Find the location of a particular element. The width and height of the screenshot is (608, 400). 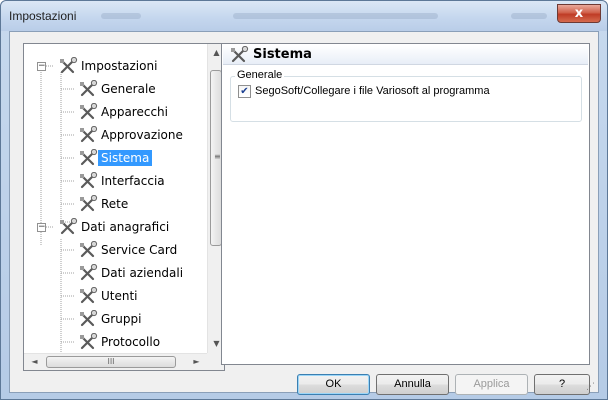

tree-item-service-card: Service Card is located at coordinates (115, 250).